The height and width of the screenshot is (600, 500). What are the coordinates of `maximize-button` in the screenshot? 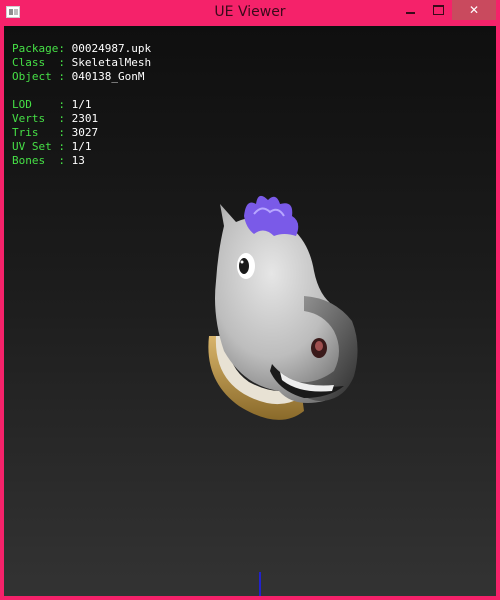 It's located at (438, 10).